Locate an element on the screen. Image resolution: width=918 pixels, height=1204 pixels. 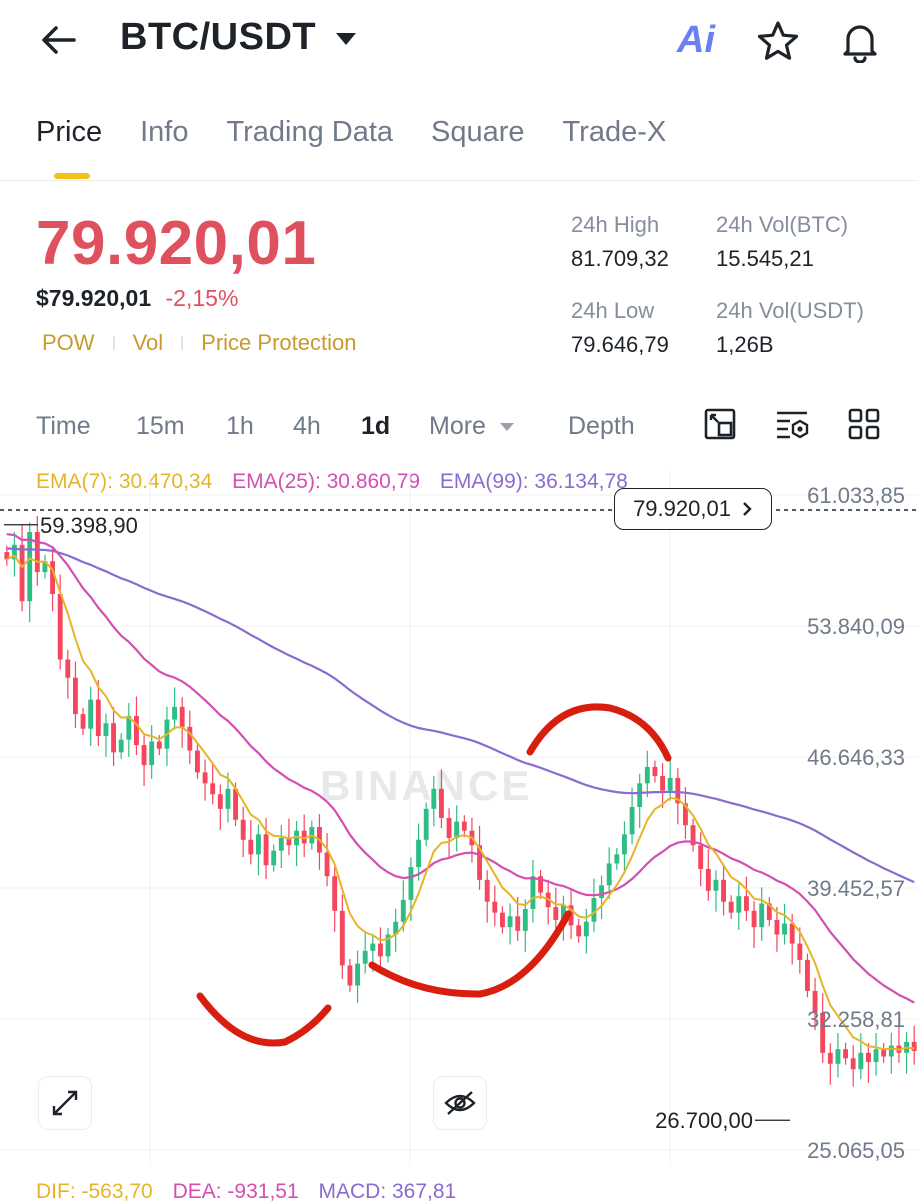
star-icon is located at coordinates (778, 40).